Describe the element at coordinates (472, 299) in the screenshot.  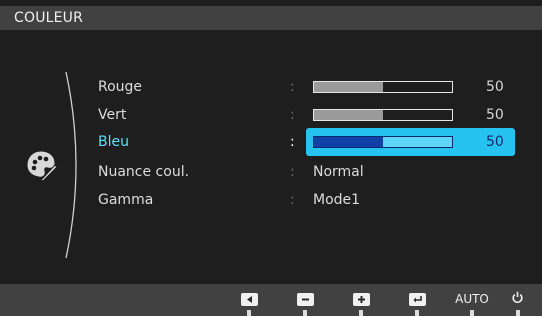
I see `auto-button: AUTO` at that location.